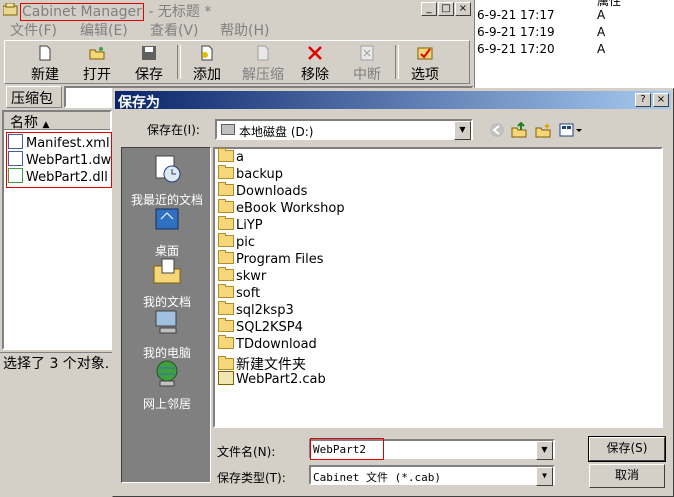 This screenshot has width=674, height=497. Describe the element at coordinates (97, 53) in the screenshot. I see `open-folder-icon` at that location.